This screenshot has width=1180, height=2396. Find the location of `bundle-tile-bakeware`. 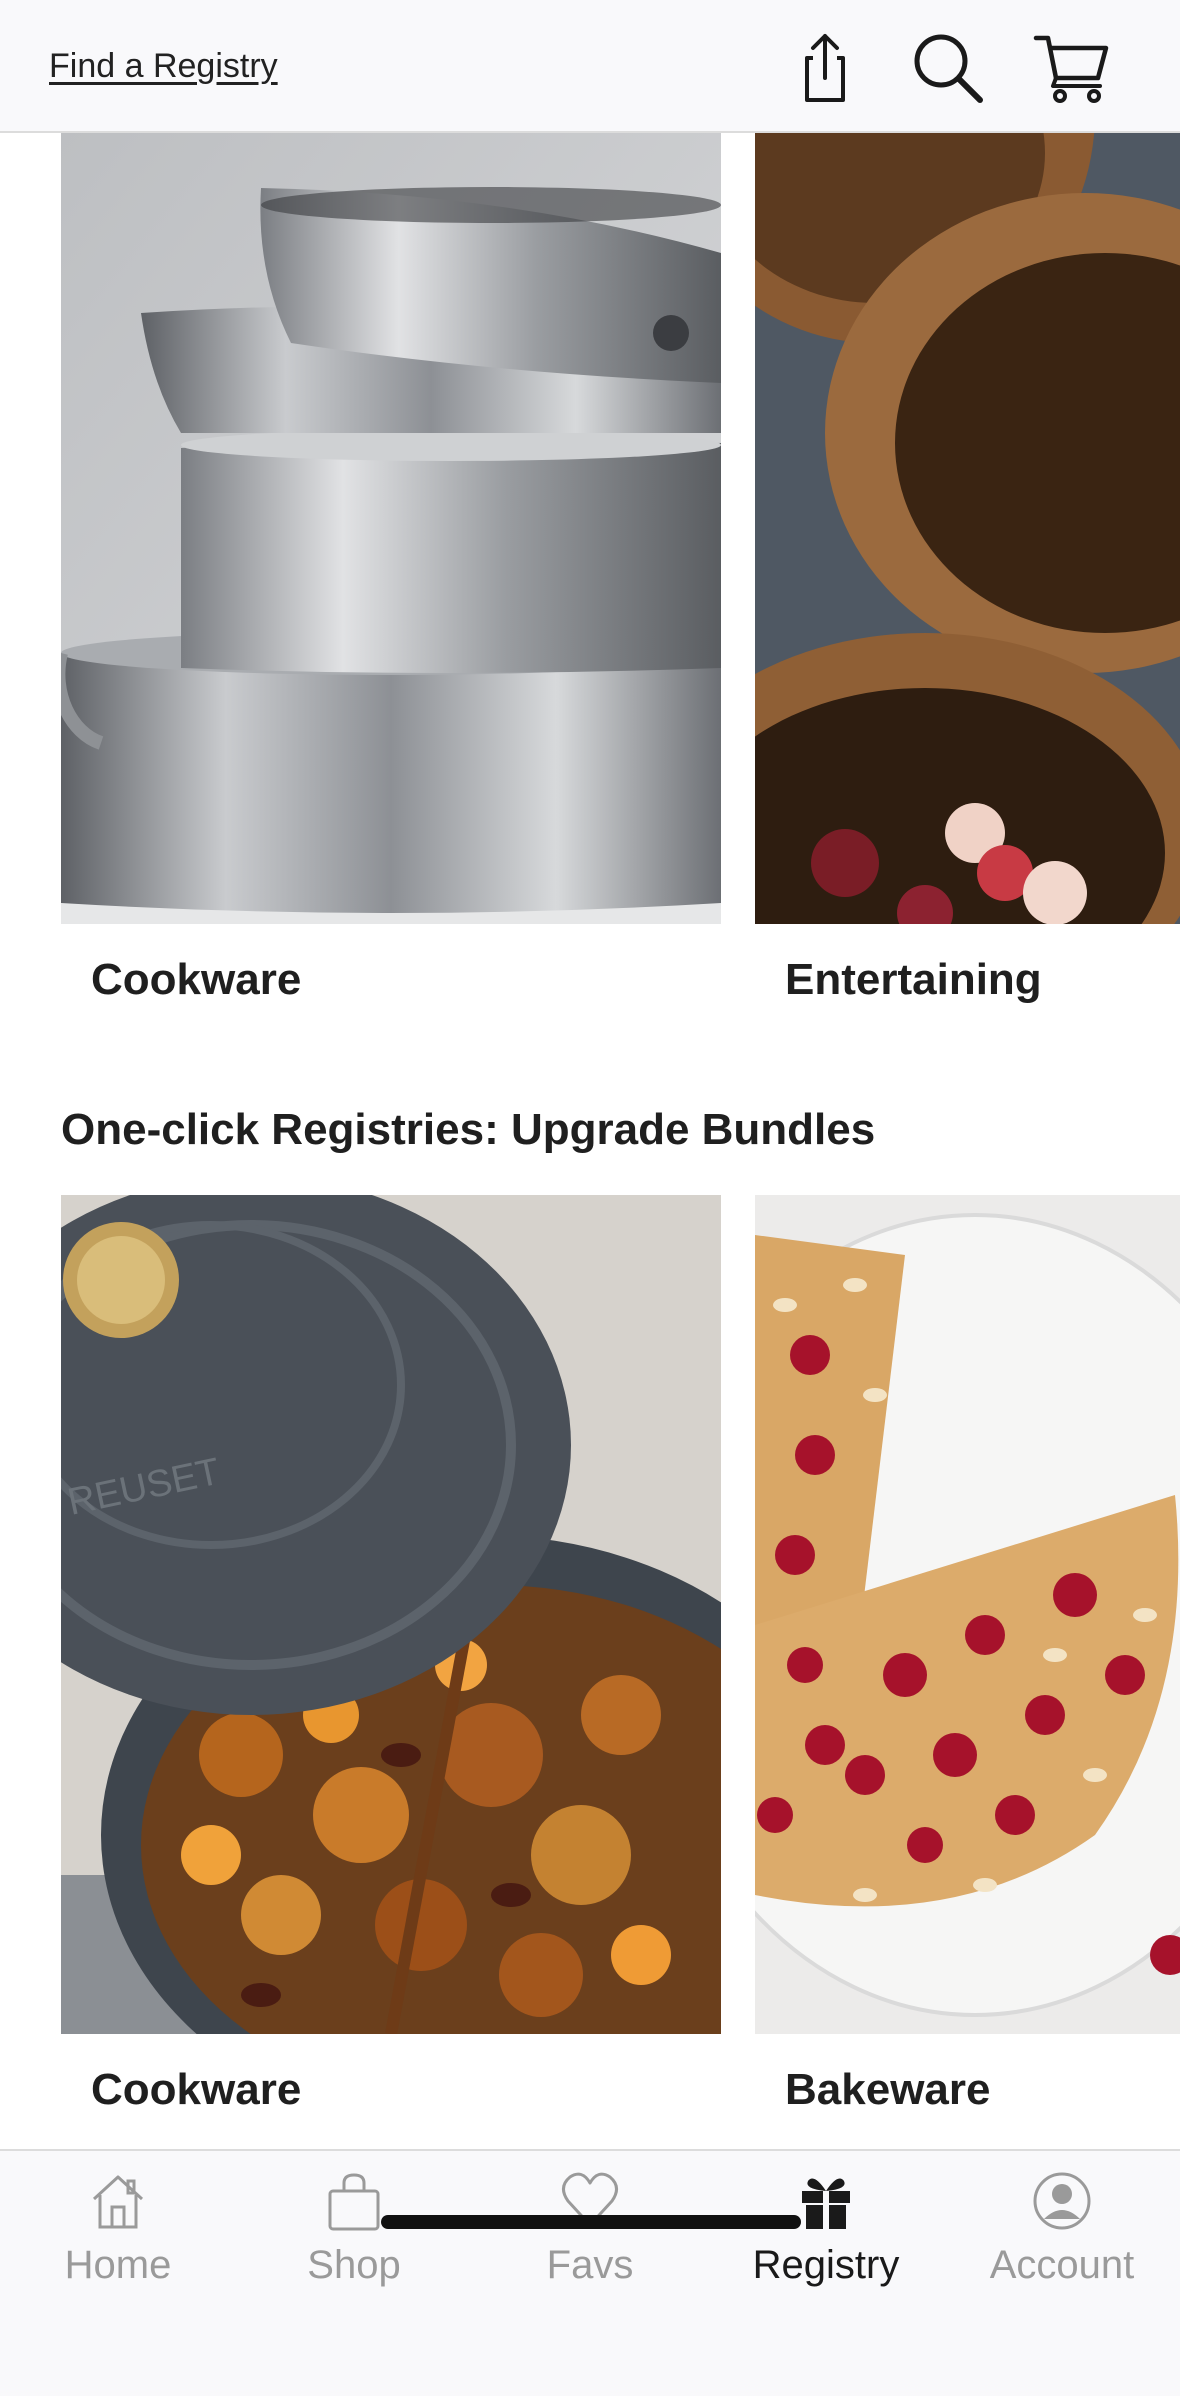

bundle-tile-bakeware is located at coordinates (967, 1614).